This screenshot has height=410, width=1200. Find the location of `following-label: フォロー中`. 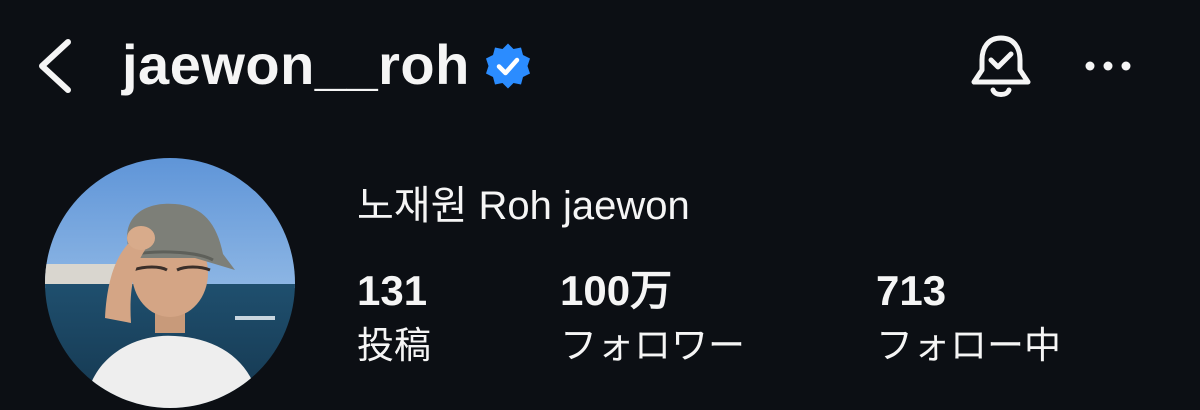

following-label: フォロー中 is located at coordinates (968, 345).